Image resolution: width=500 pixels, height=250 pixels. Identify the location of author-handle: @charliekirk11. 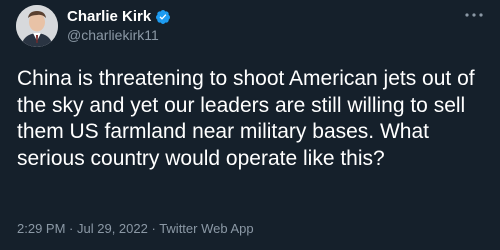
(113, 35).